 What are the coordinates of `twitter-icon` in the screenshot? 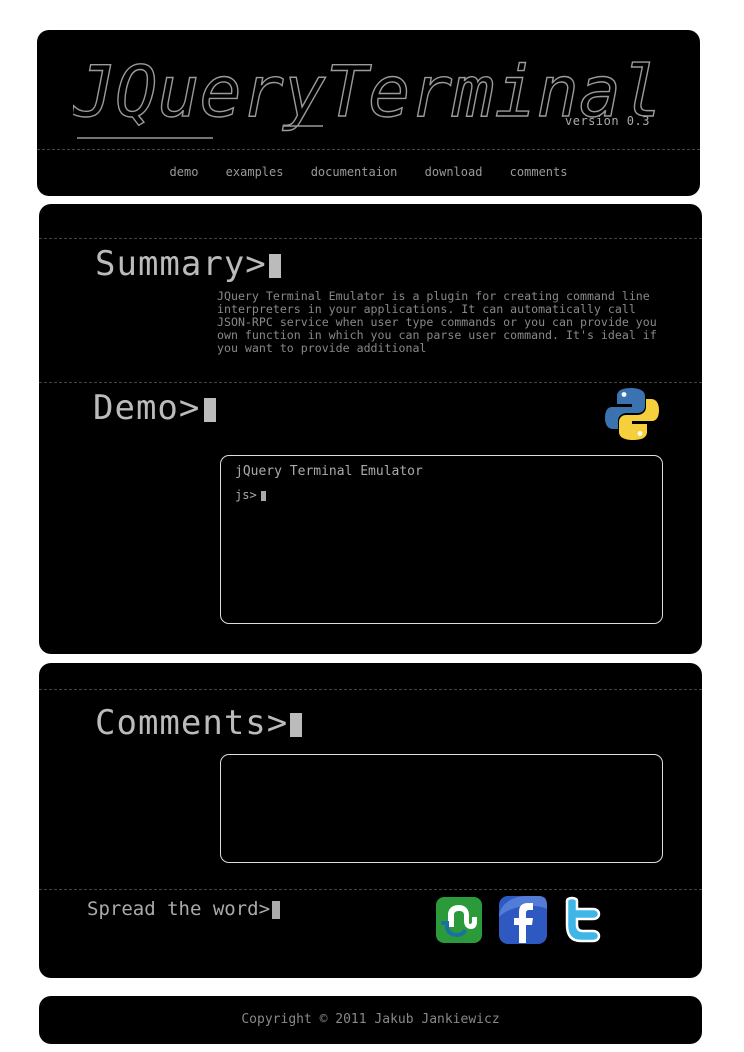 It's located at (584, 920).